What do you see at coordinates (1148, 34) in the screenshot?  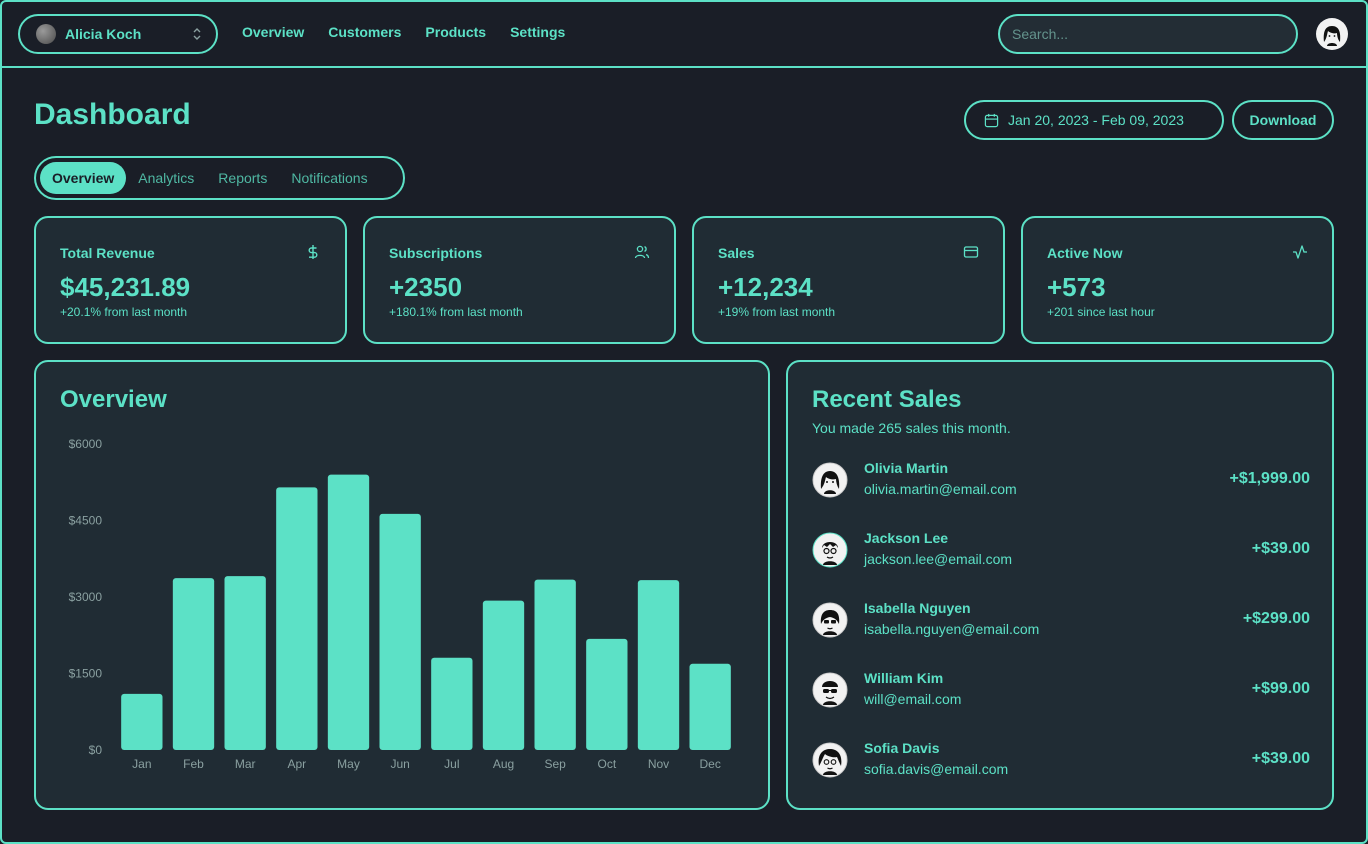 I see `search-input` at bounding box center [1148, 34].